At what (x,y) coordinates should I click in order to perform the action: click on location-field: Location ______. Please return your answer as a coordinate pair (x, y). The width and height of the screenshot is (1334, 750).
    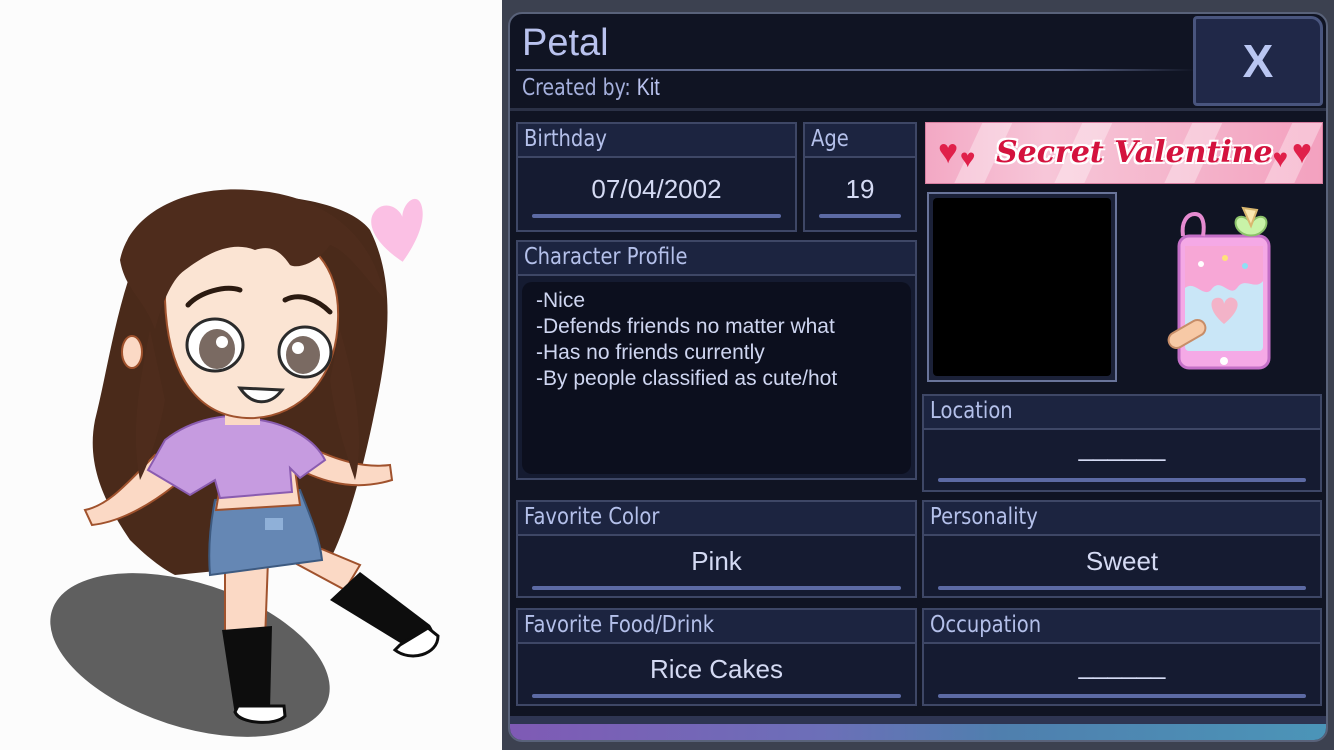
    Looking at the image, I should click on (1122, 443).